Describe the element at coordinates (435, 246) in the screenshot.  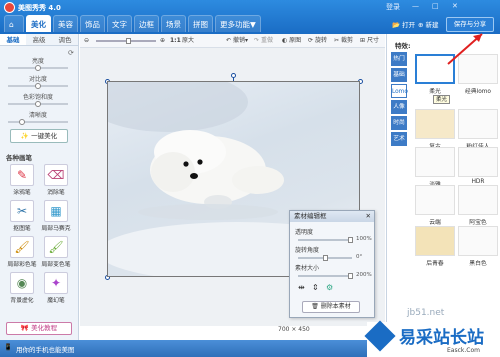
I see `effect-post-youth: 后青春` at that location.